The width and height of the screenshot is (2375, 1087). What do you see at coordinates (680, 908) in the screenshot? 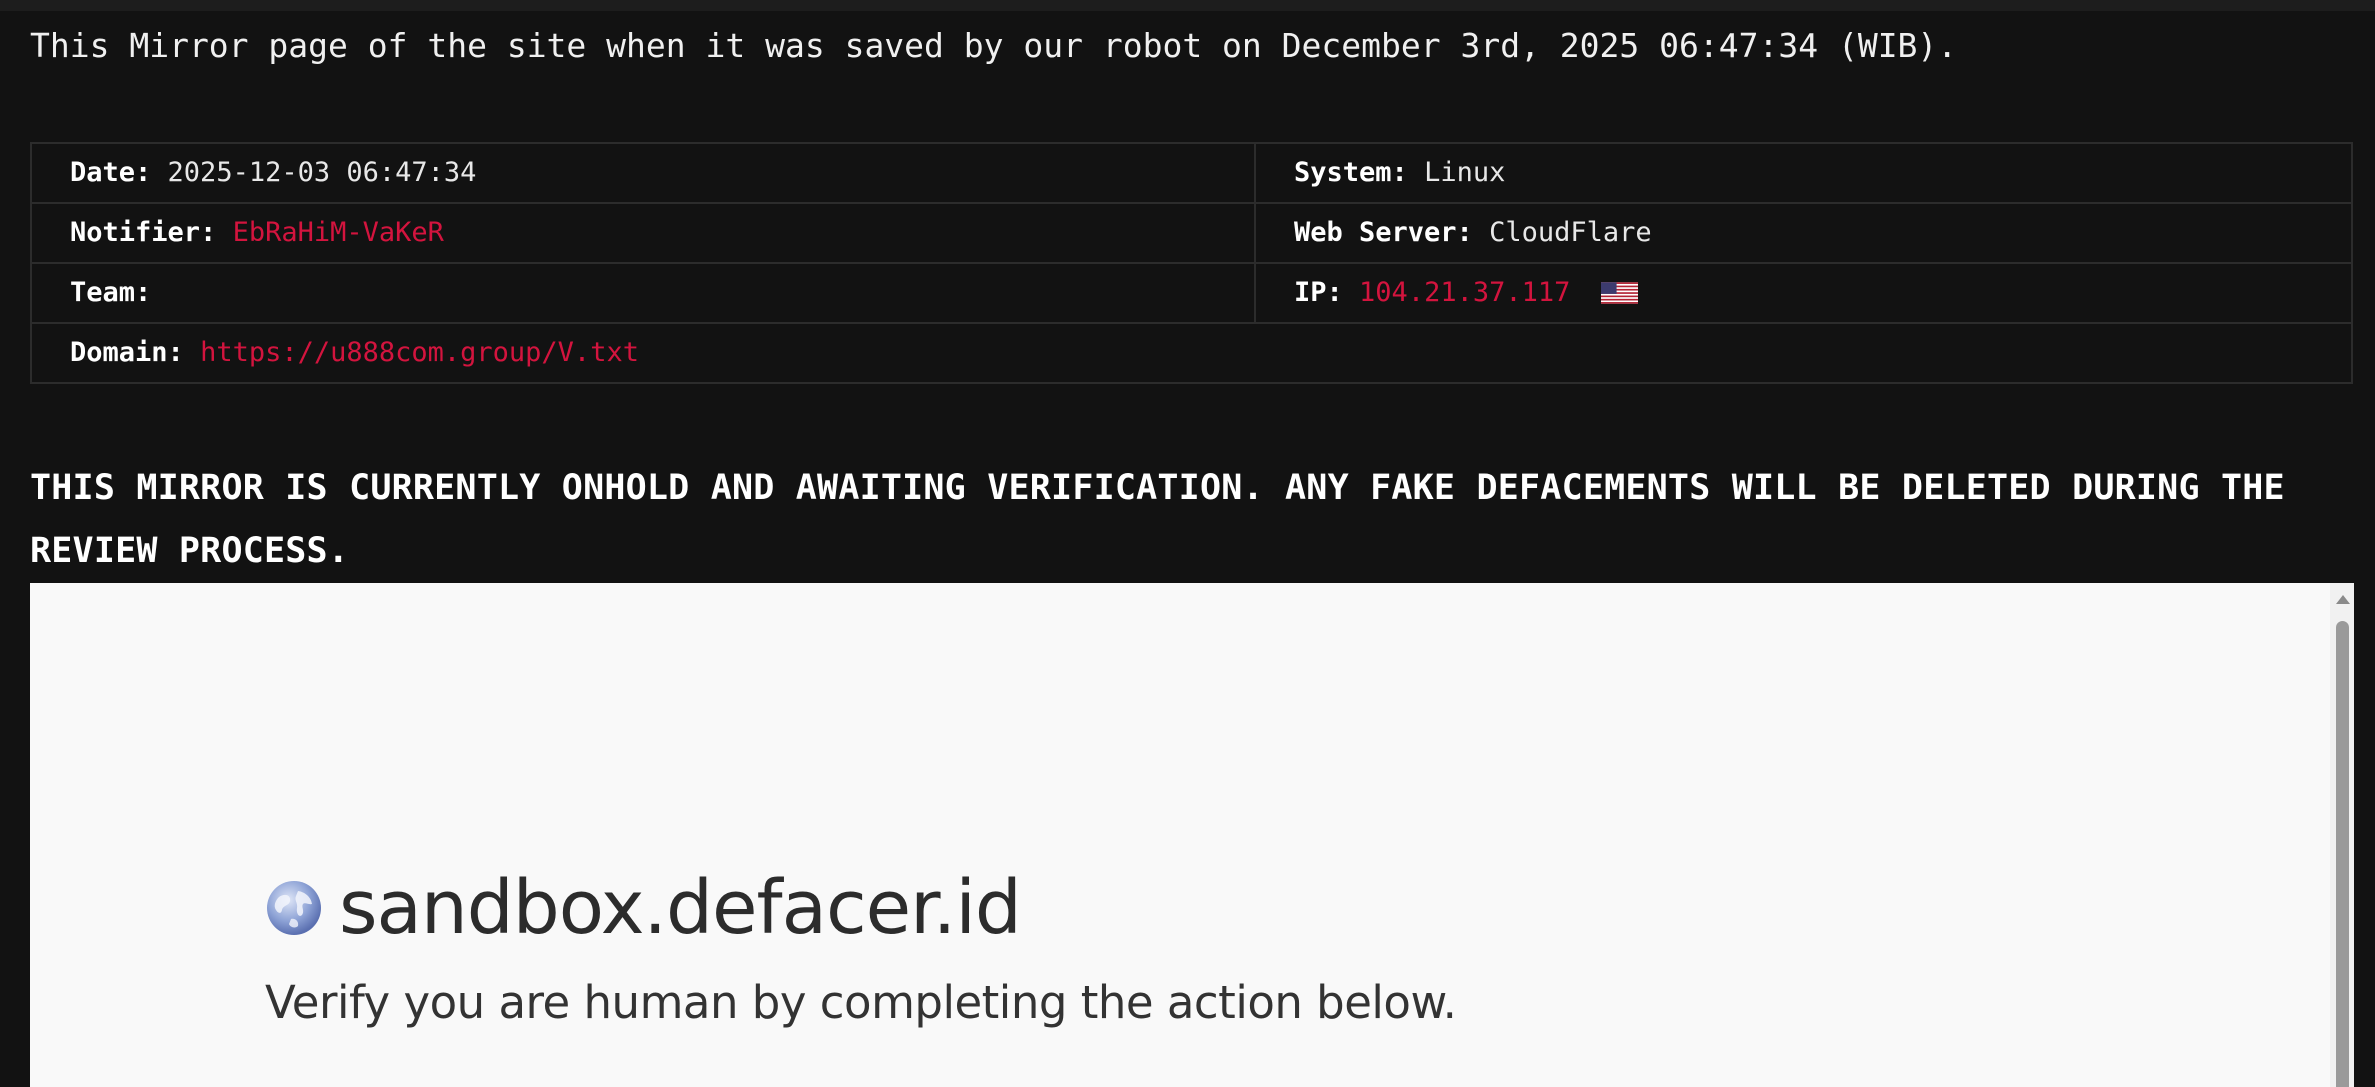
I see `site-name: sandbox.defacer.id` at bounding box center [680, 908].